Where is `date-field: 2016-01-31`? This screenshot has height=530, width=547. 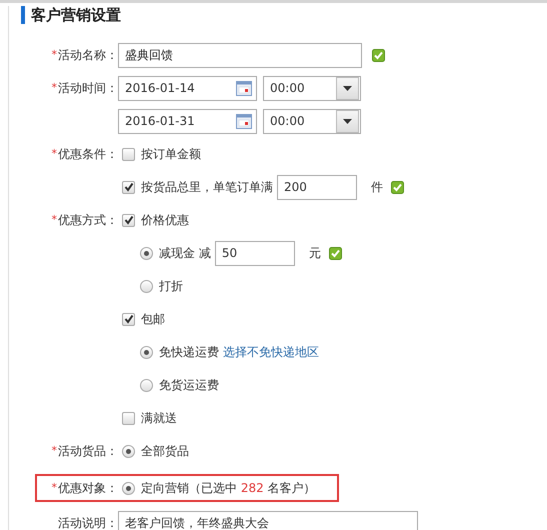
date-field: 2016-01-31 is located at coordinates (187, 121).